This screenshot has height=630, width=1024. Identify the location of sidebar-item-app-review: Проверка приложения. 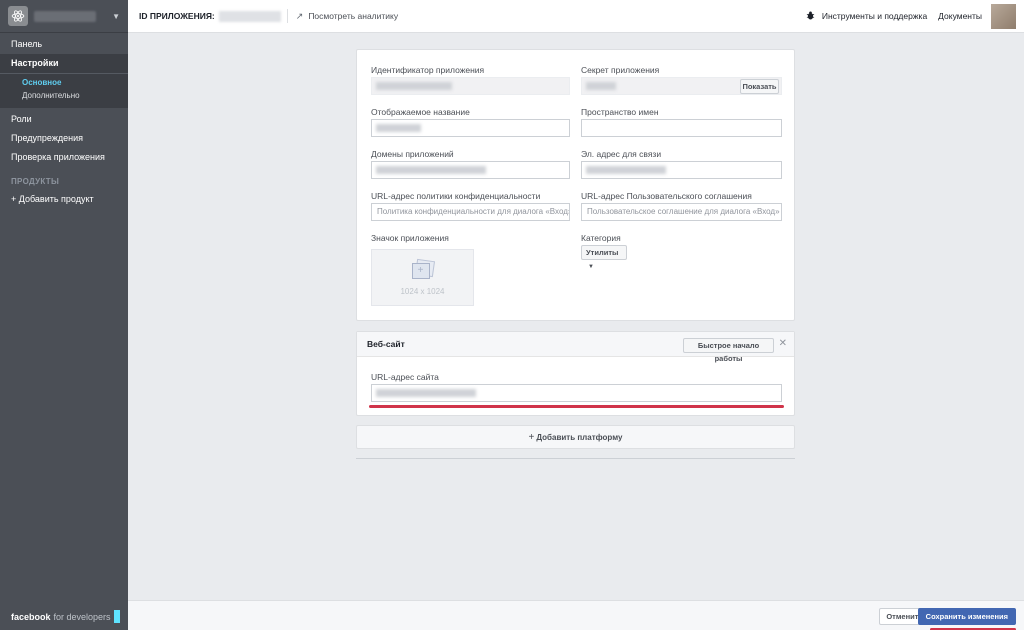
(64, 157).